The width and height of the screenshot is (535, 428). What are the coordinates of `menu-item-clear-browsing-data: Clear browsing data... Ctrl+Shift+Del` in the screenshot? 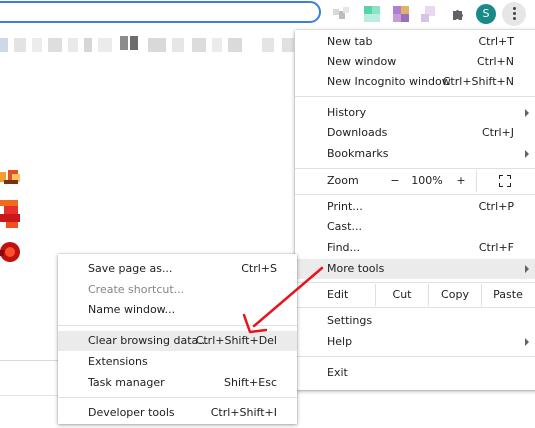 It's located at (177, 341).